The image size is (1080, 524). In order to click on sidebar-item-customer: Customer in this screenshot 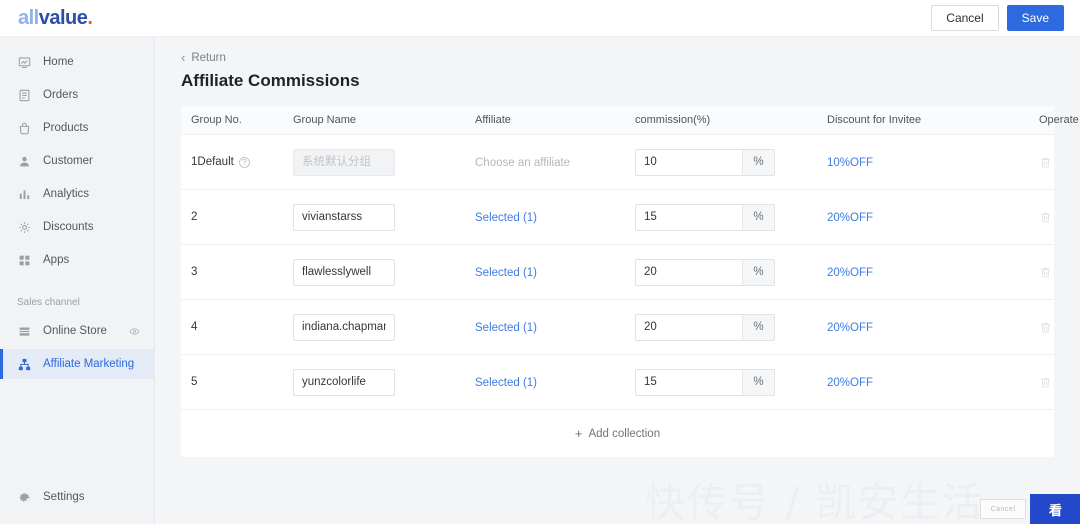, I will do `click(77, 161)`.